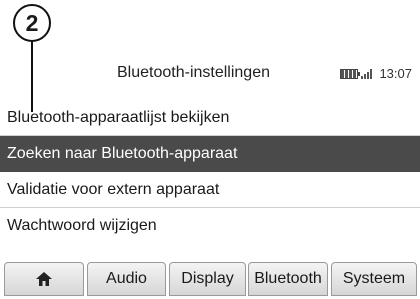  I want to click on callout-number: 2, so click(32, 22).